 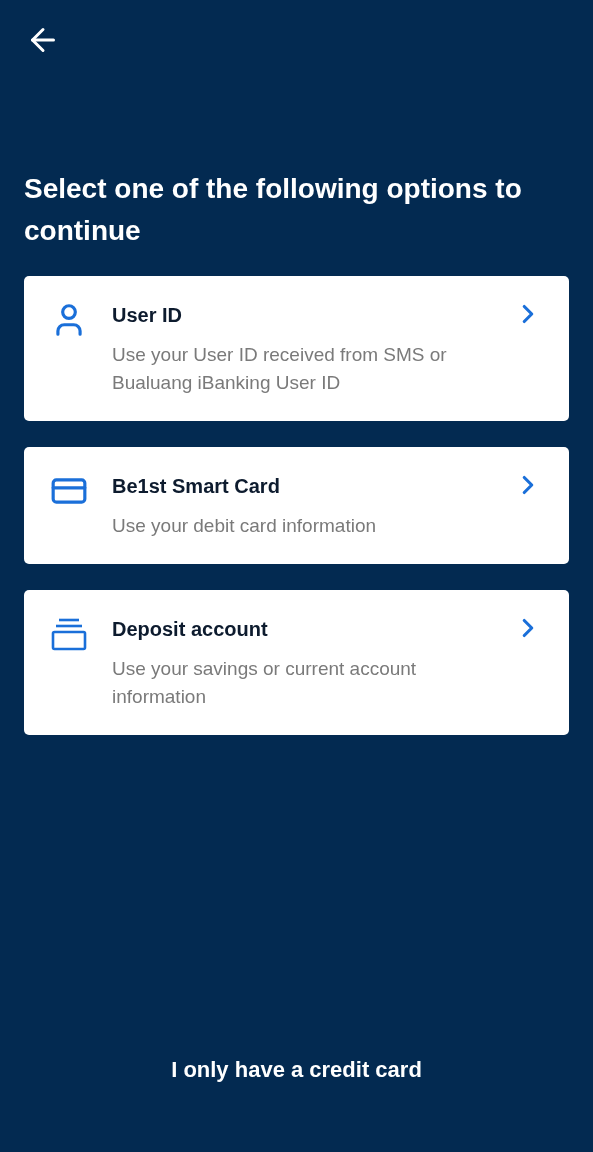 What do you see at coordinates (190, 629) in the screenshot?
I see `option-title: Deposit account` at bounding box center [190, 629].